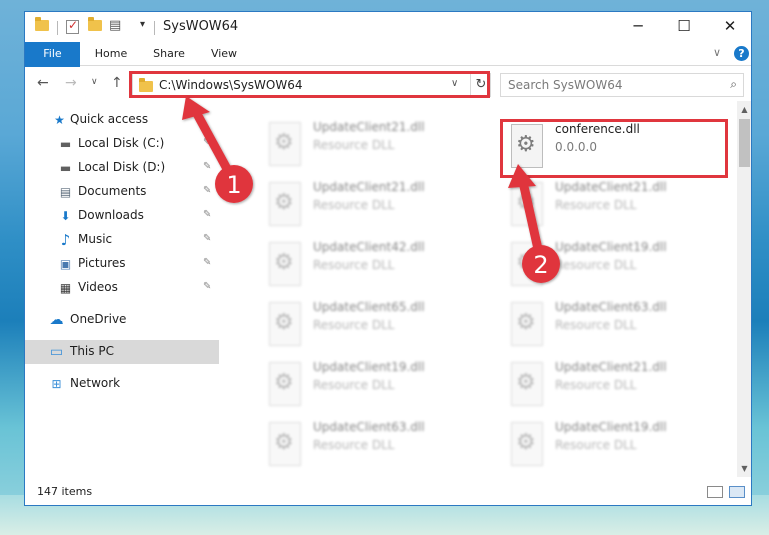 The height and width of the screenshot is (535, 769). What do you see at coordinates (715, 492) in the screenshot?
I see `details-view-icon` at bounding box center [715, 492].